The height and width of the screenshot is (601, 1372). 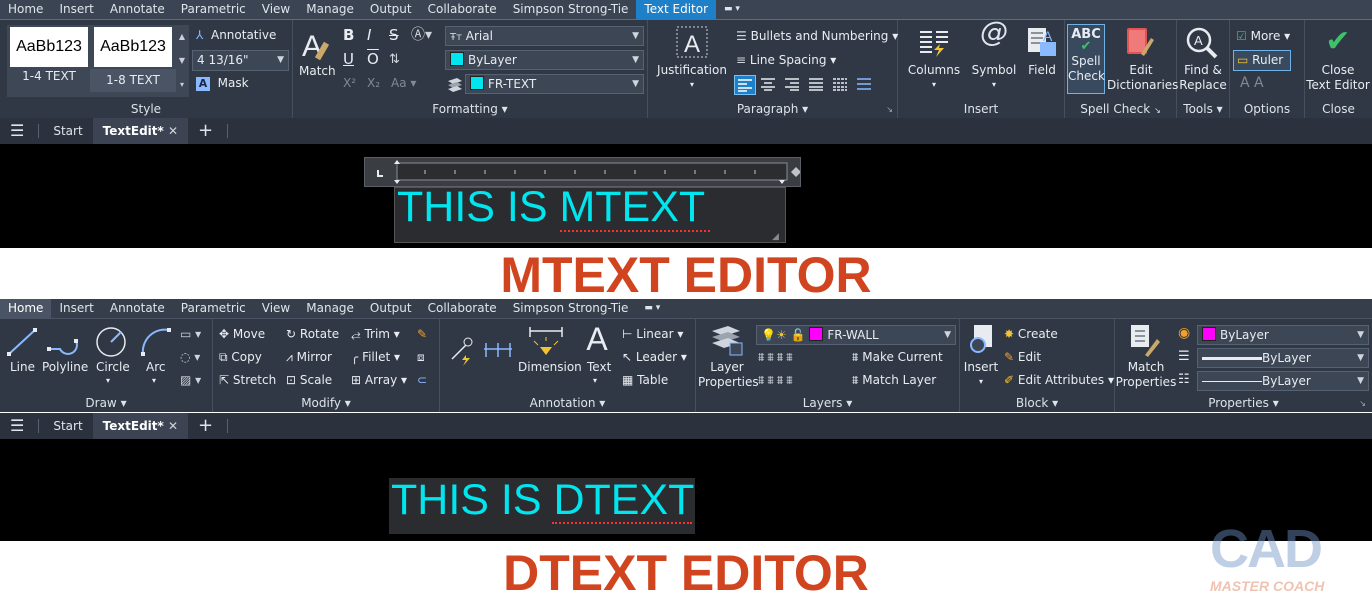 I want to click on array-button: ⊞ Array ▾, so click(x=379, y=380).